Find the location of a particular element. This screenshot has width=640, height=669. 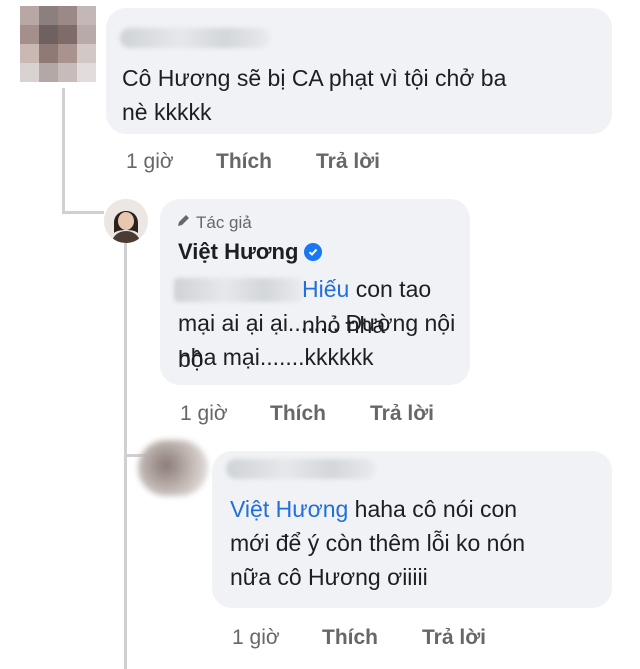

reply2-text-line2: mới để ý còn thêm lỗi ko nón is located at coordinates (378, 543).